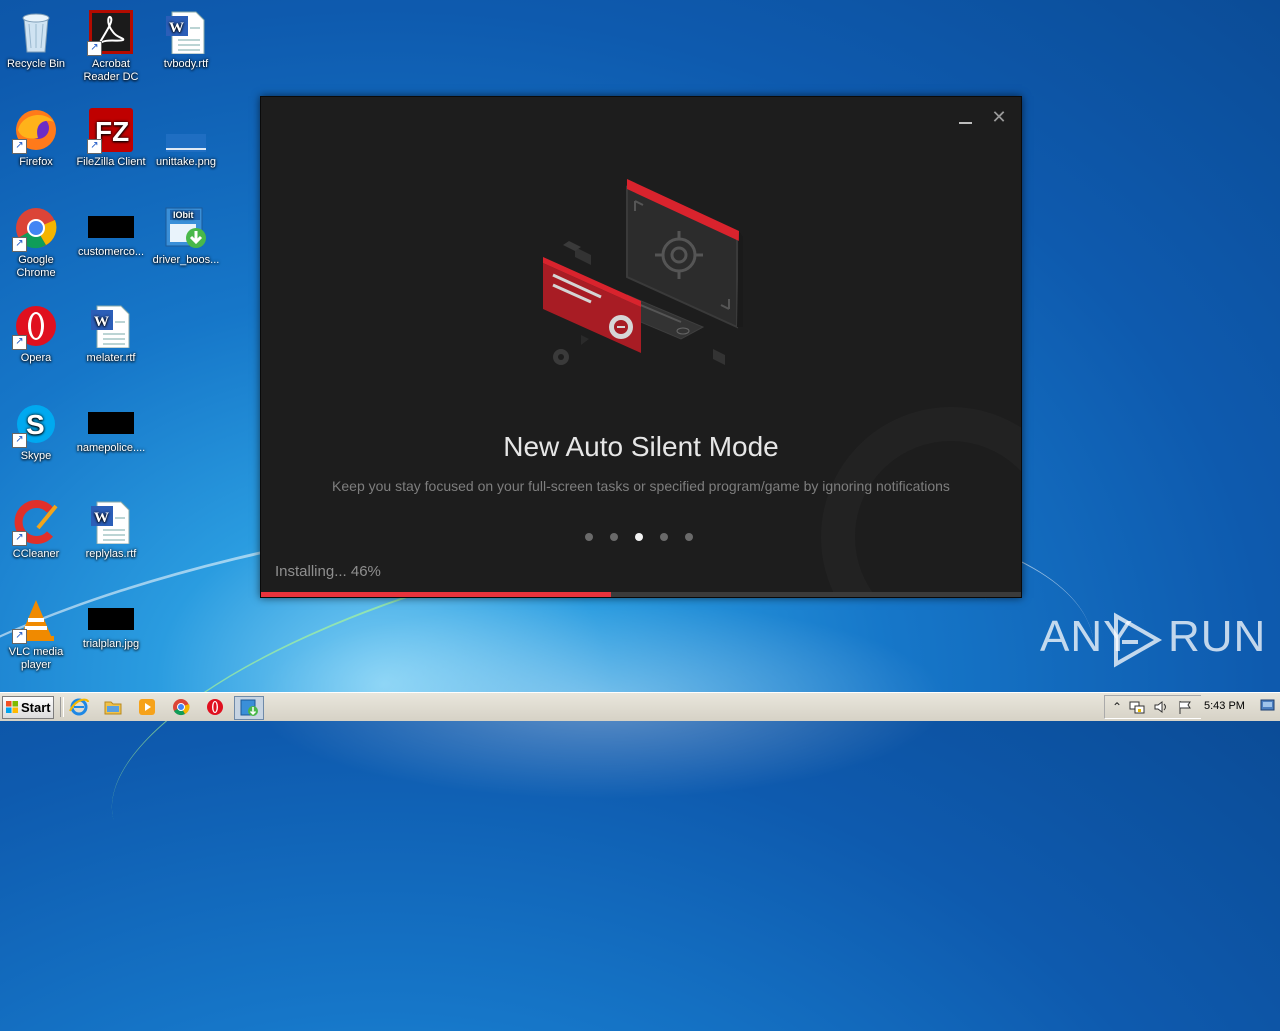  Describe the element at coordinates (966, 118) in the screenshot. I see `minimize-button` at that location.